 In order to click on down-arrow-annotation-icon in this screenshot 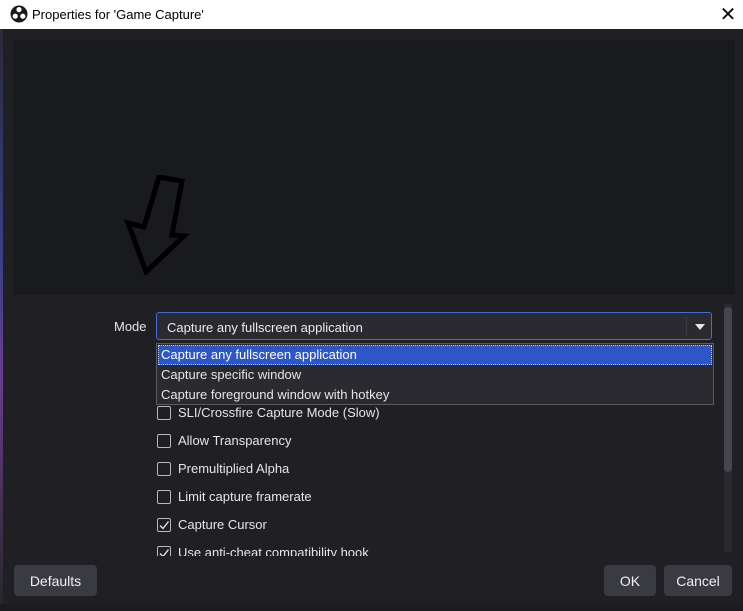, I will do `click(157, 225)`.